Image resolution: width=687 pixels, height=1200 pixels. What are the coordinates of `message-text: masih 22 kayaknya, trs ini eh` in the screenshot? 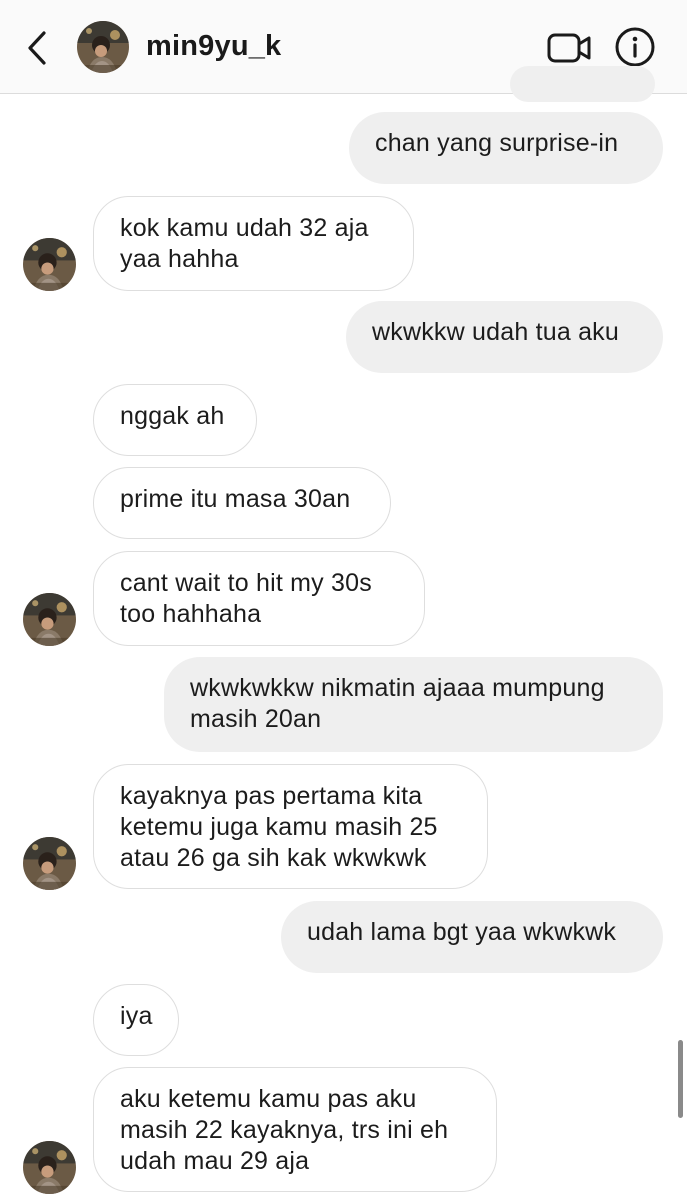 It's located at (284, 1130).